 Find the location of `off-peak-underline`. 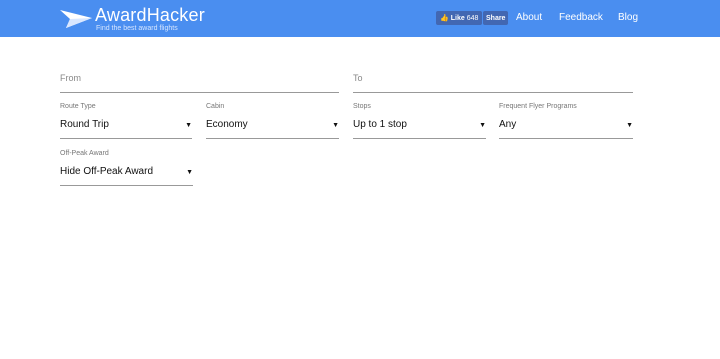

off-peak-underline is located at coordinates (126, 185).